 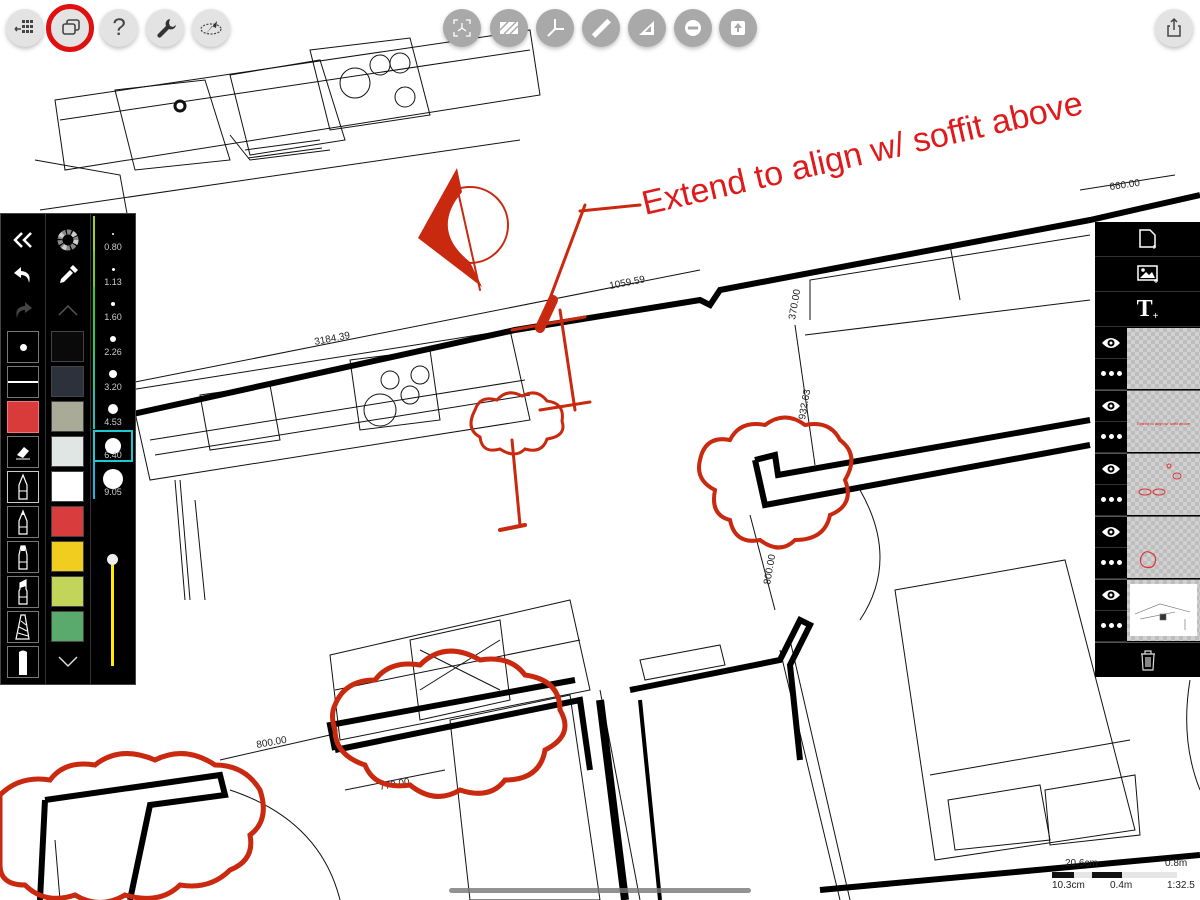 What do you see at coordinates (1147, 239) in the screenshot?
I see `new-layer-button` at bounding box center [1147, 239].